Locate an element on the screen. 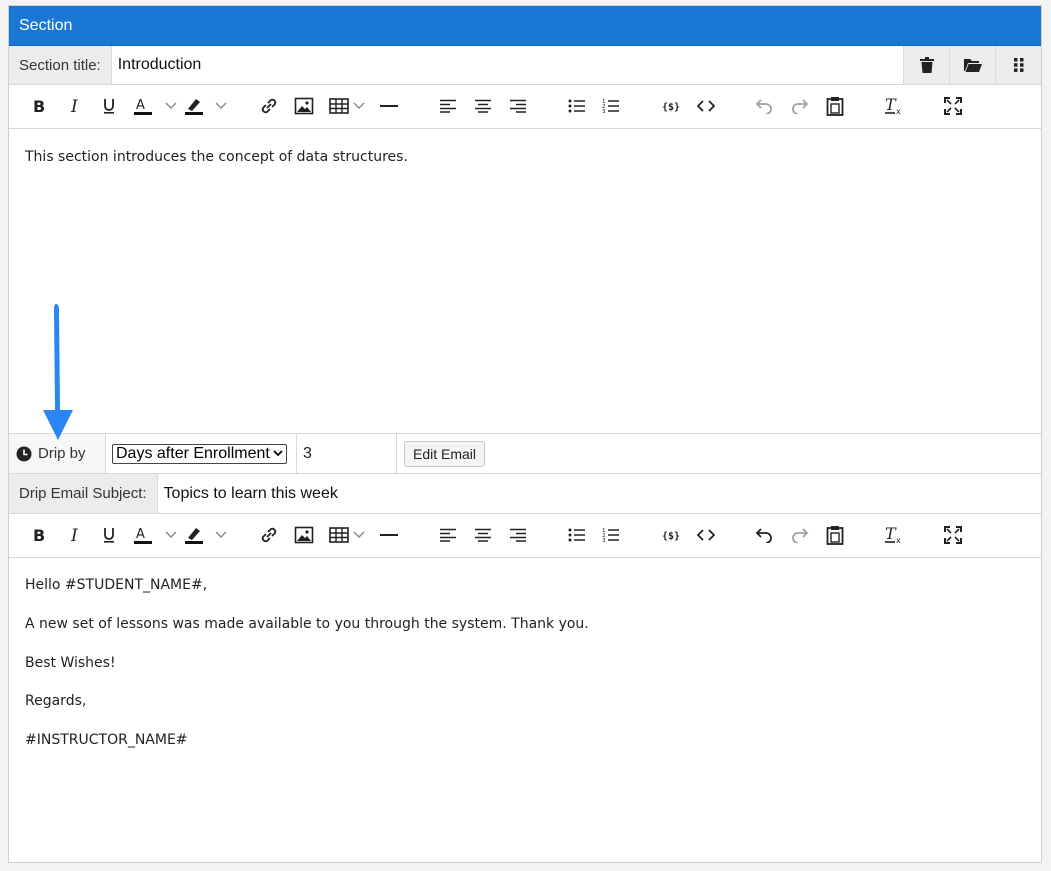 This screenshot has width=1051, height=871. email-subject-input: Topics to learn this week is located at coordinates (599, 493).